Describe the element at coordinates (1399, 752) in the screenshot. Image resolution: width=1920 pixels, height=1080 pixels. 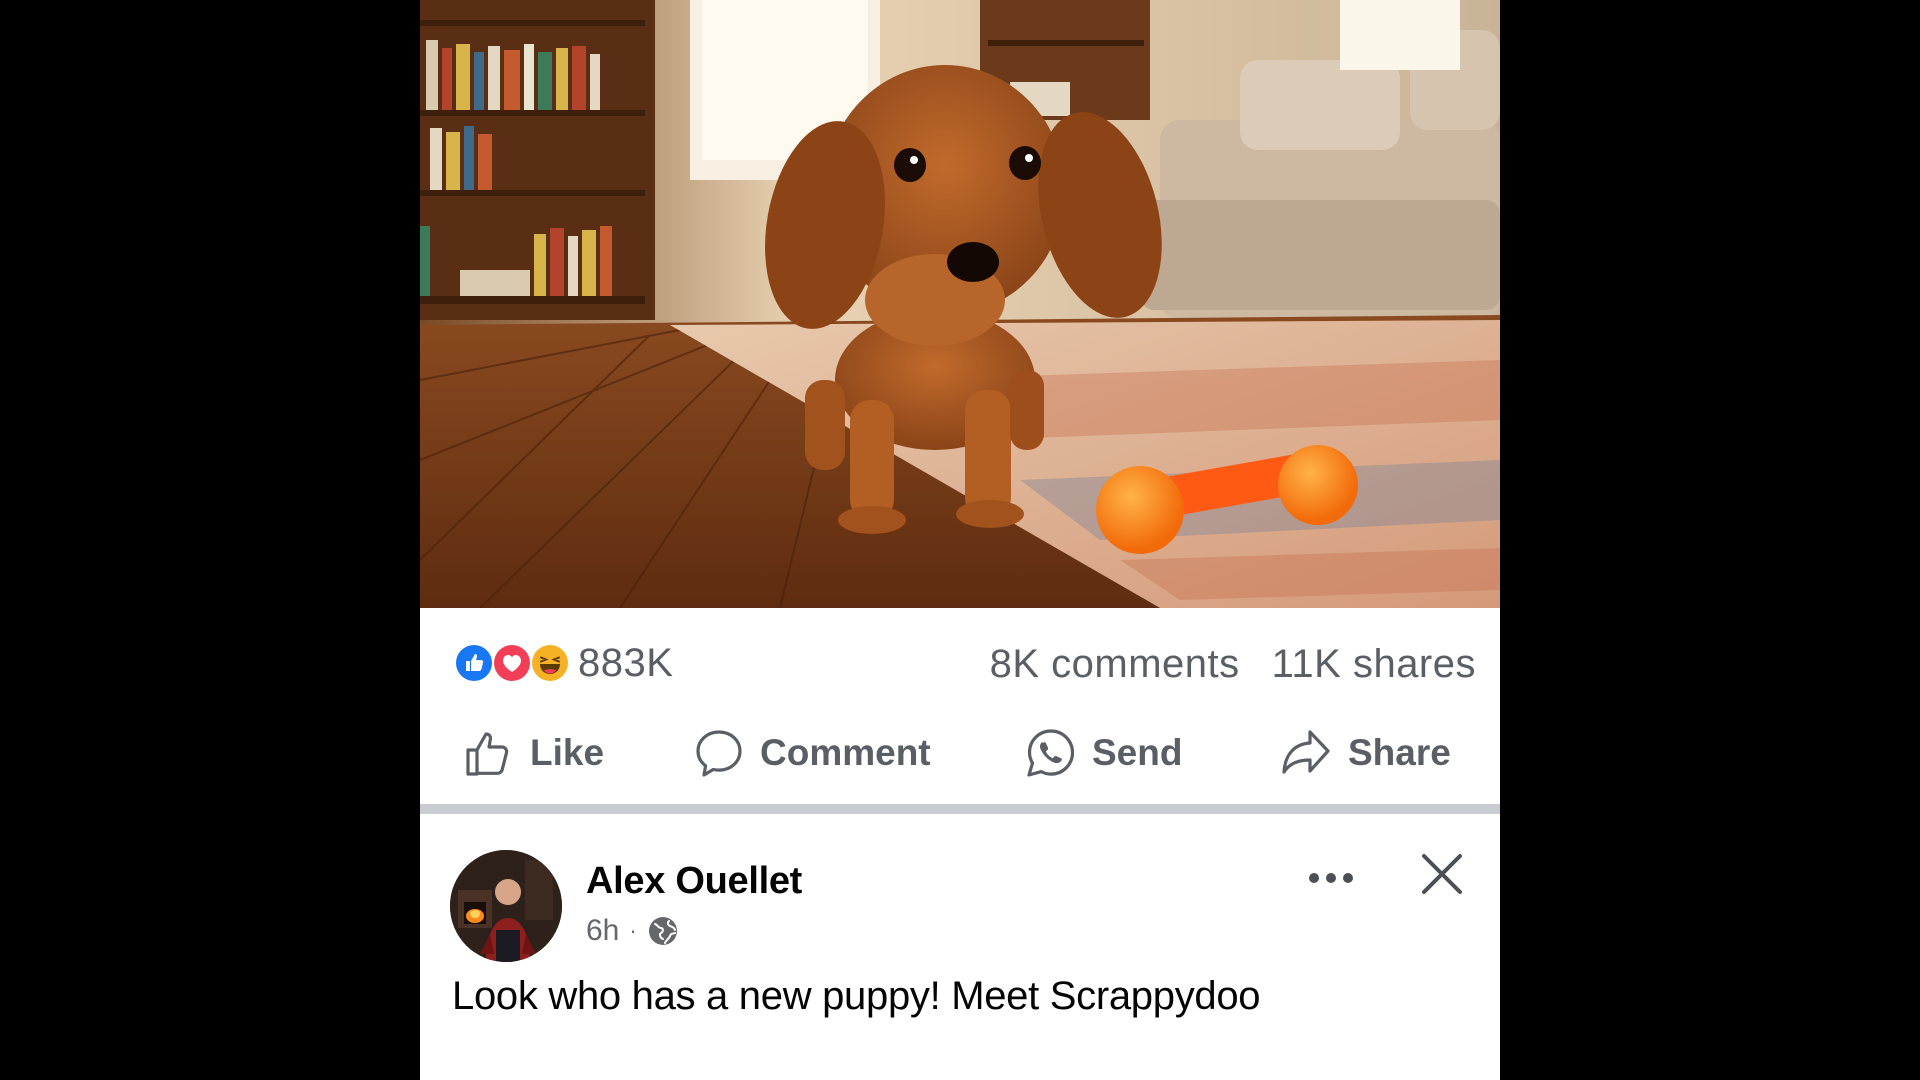
I see `share-label: Share` at that location.